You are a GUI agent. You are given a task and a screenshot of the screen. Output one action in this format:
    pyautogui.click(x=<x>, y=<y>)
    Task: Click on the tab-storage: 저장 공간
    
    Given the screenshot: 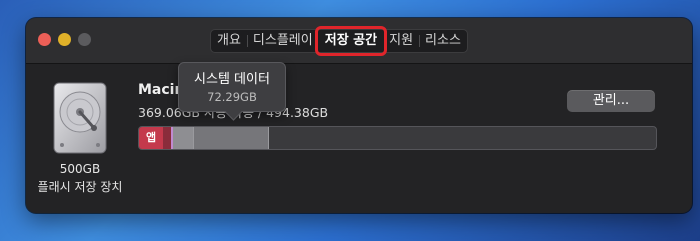 What is the action you would take?
    pyautogui.click(x=351, y=41)
    